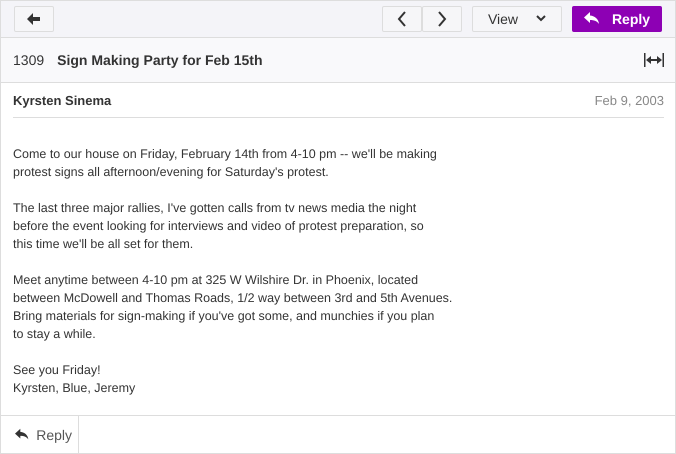 The image size is (676, 454). What do you see at coordinates (160, 60) in the screenshot?
I see `message-subject: Sign Making Party for Feb 15th` at bounding box center [160, 60].